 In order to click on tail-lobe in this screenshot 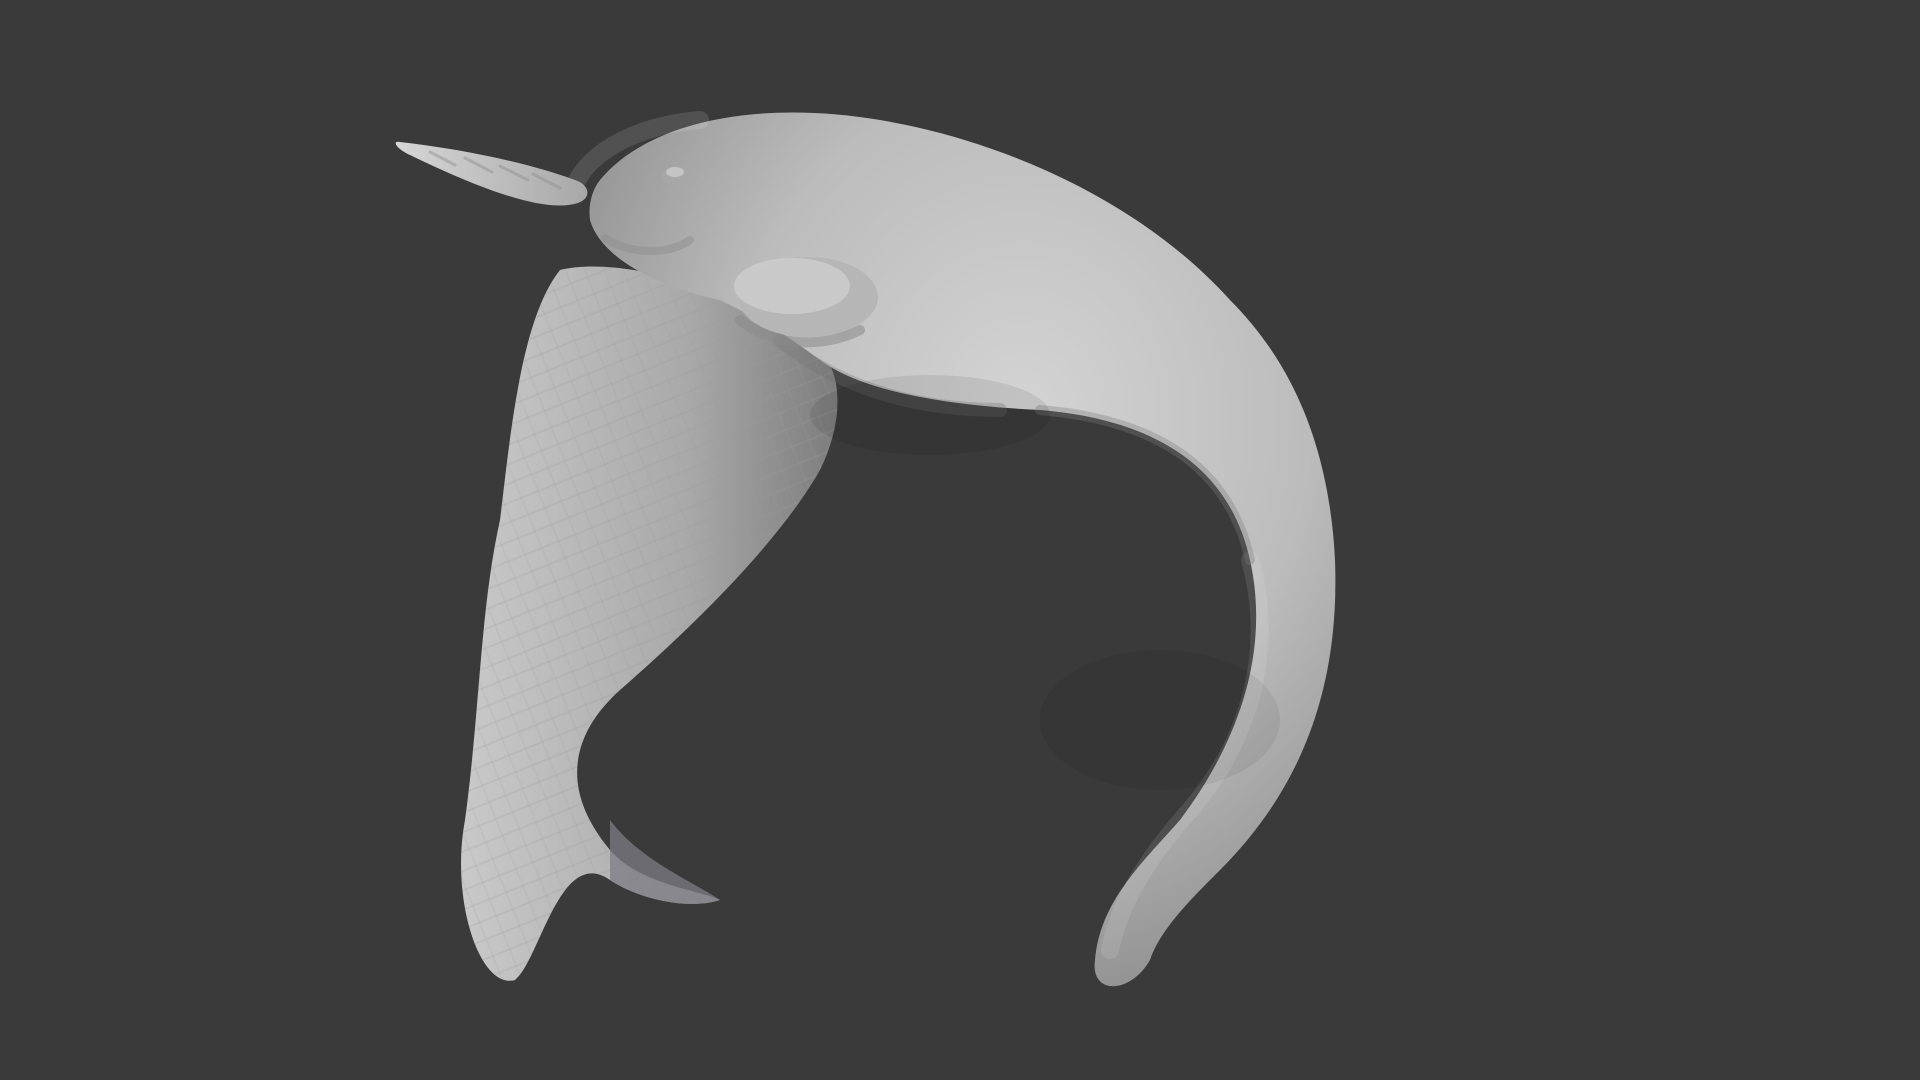, I will do `click(649, 623)`.